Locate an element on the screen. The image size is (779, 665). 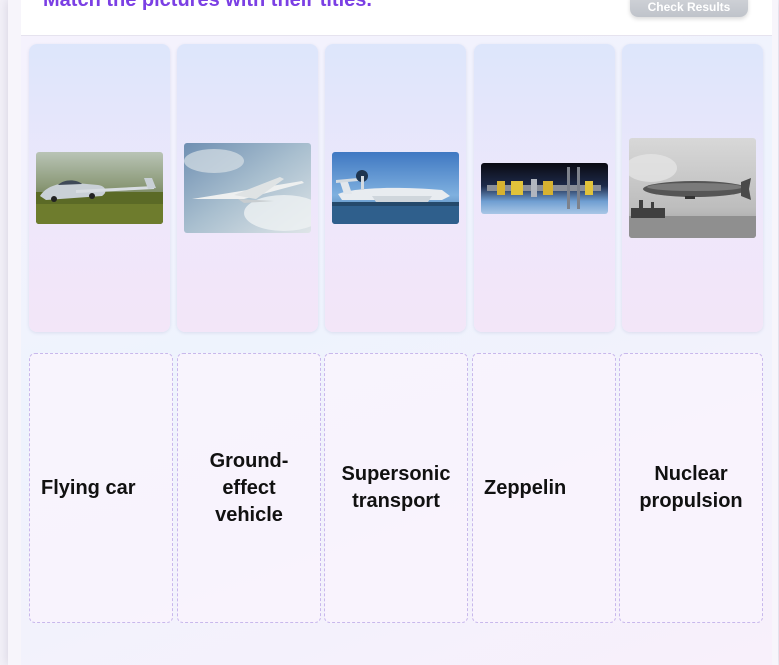
zeppelin-photo is located at coordinates (692, 188).